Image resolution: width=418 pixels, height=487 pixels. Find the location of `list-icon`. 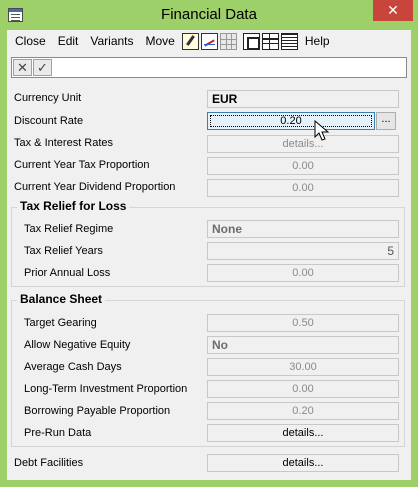

list-icon is located at coordinates (289, 41).